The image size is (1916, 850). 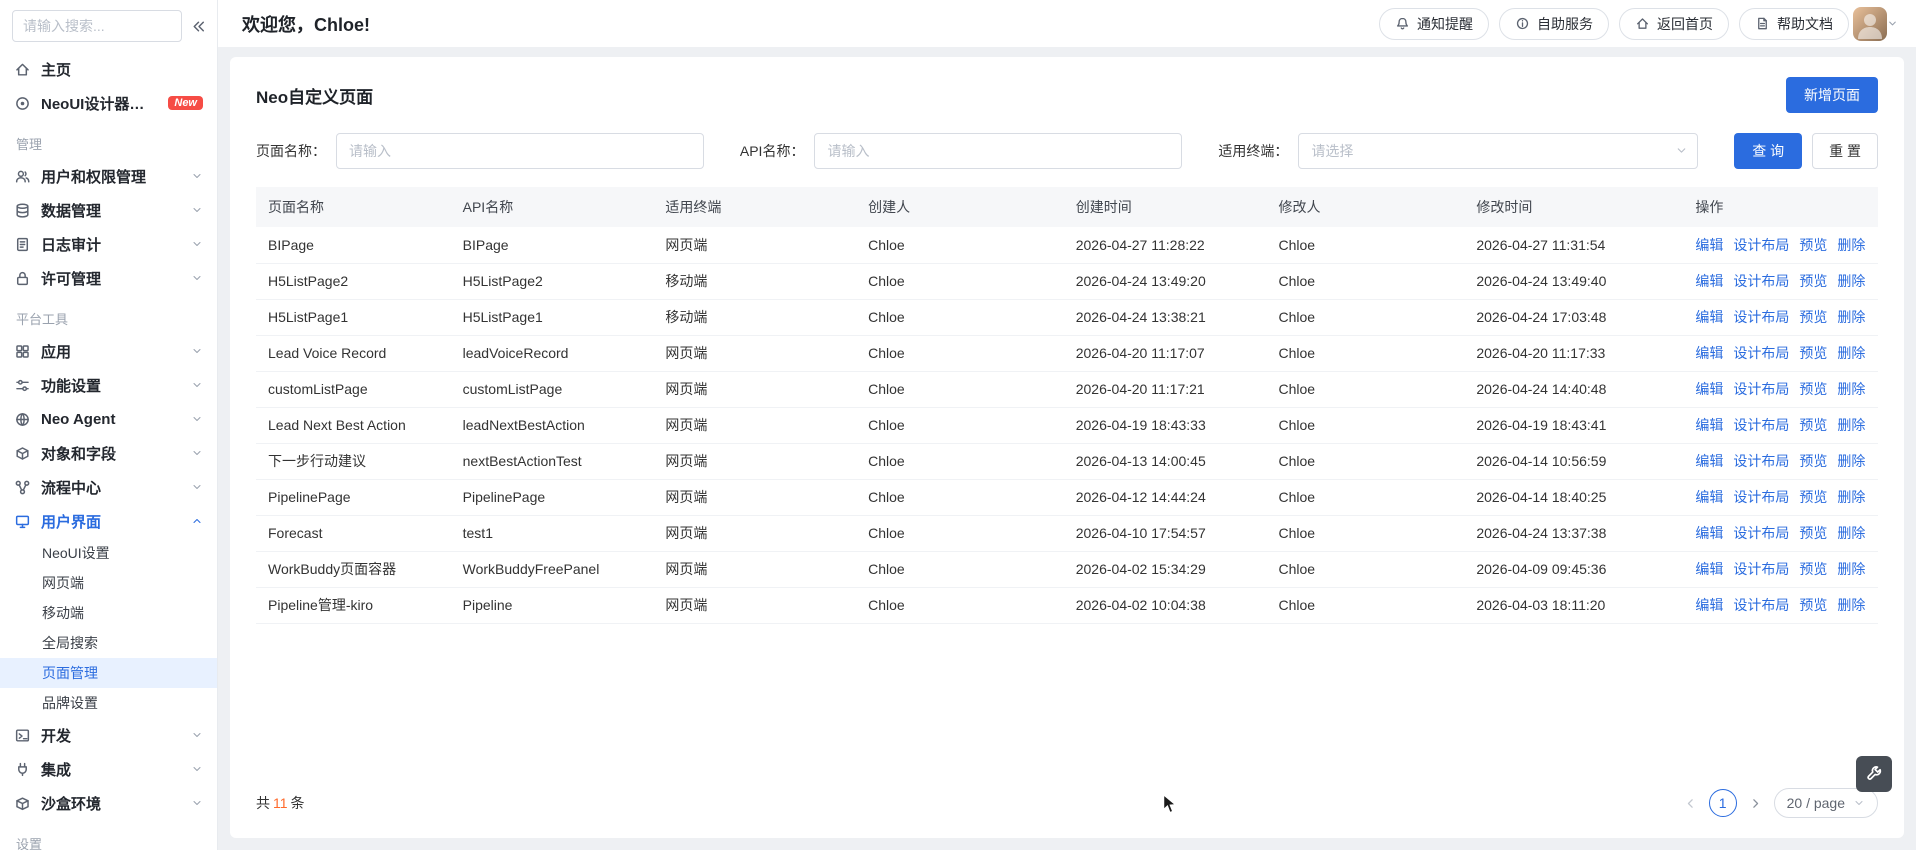 I want to click on header-button: 返回首页, so click(x=1674, y=23).